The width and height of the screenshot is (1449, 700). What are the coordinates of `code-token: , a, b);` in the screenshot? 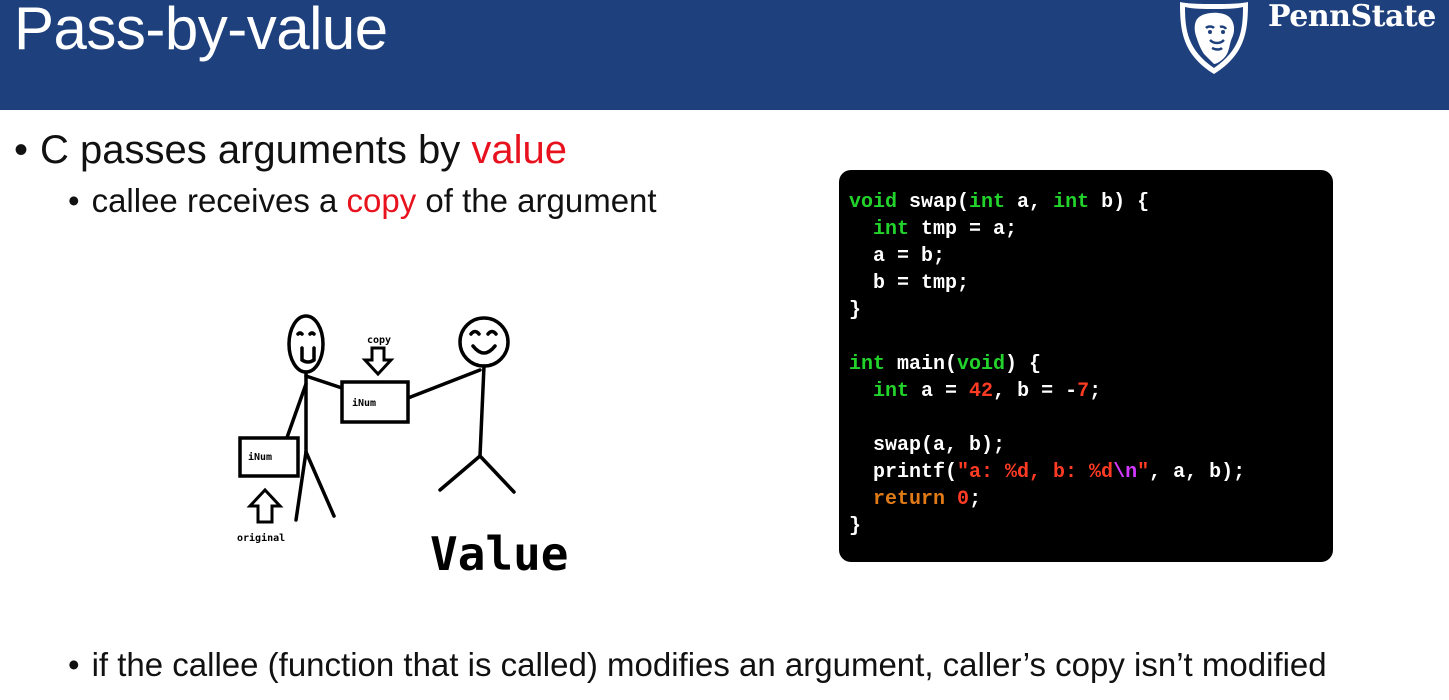 It's located at (1197, 472).